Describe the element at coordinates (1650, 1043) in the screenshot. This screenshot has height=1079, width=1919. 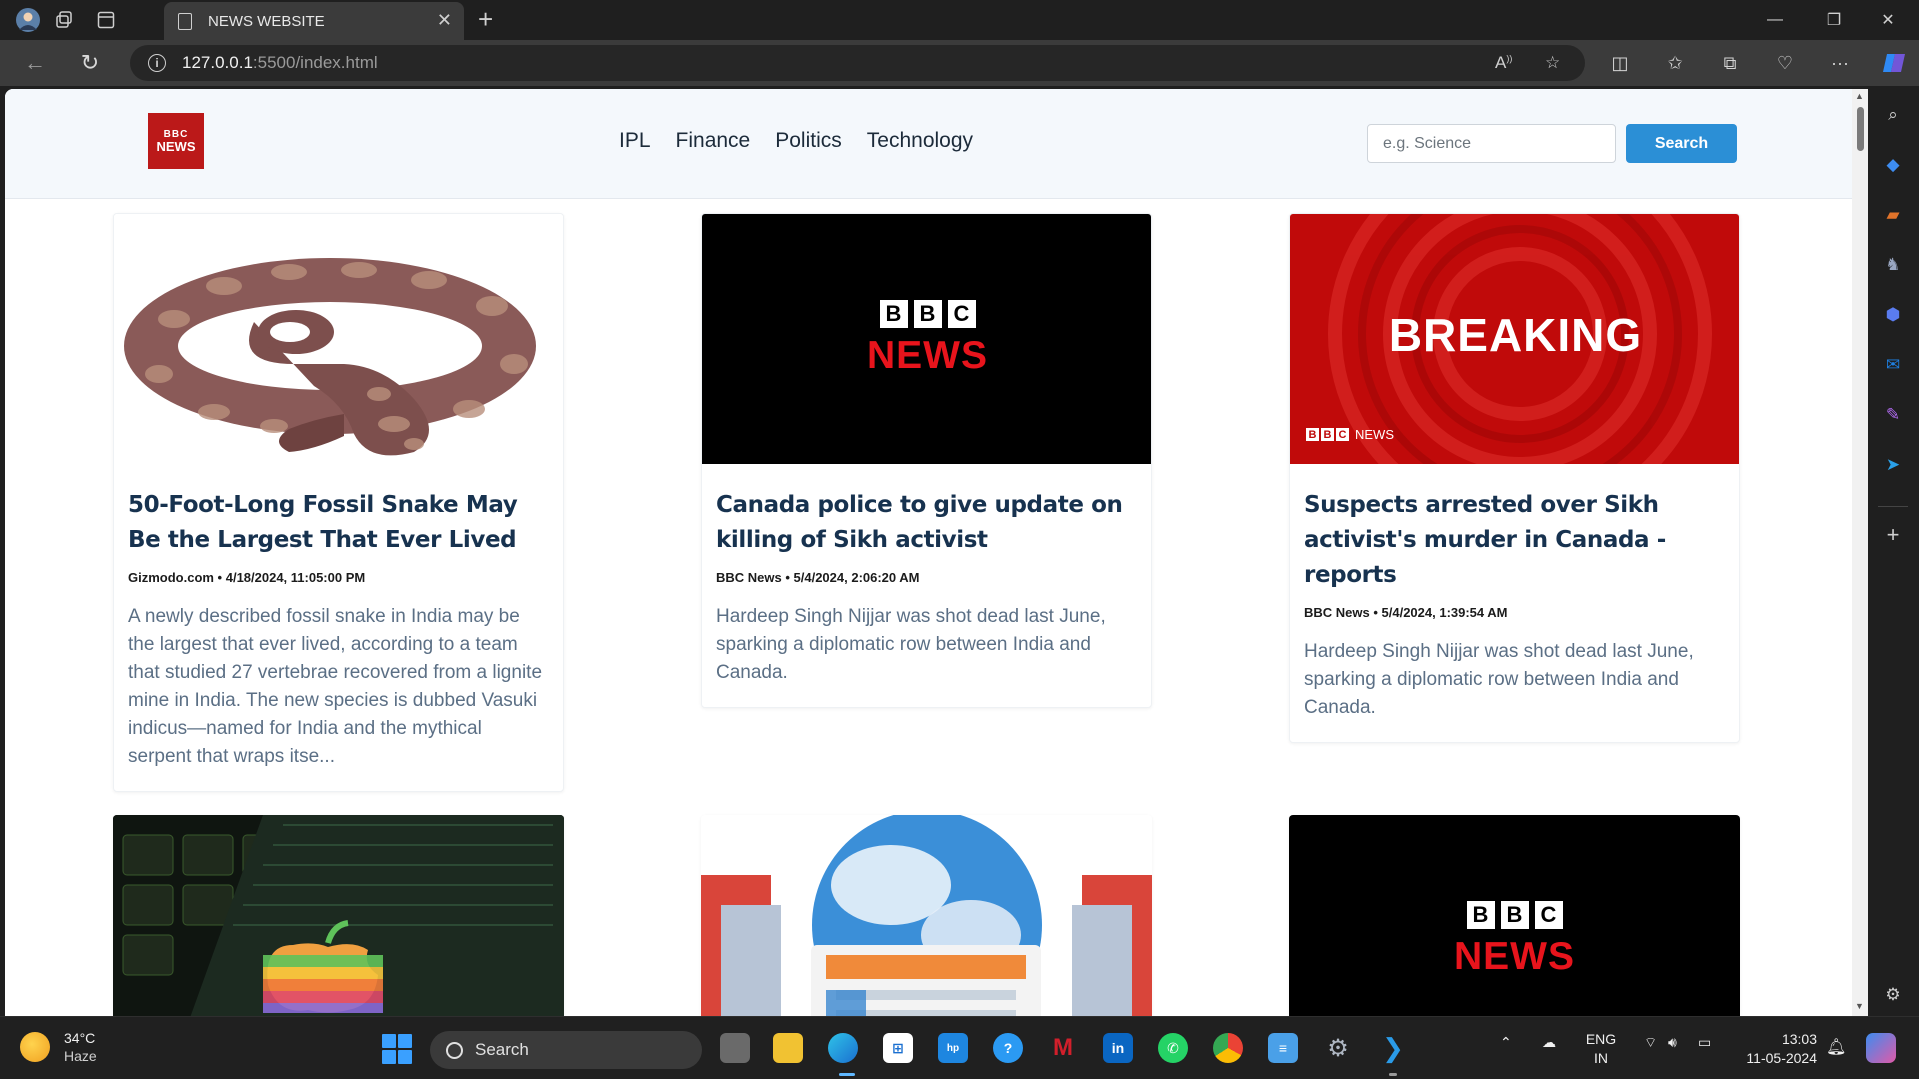
I see `wifi-icon: ⌔` at that location.